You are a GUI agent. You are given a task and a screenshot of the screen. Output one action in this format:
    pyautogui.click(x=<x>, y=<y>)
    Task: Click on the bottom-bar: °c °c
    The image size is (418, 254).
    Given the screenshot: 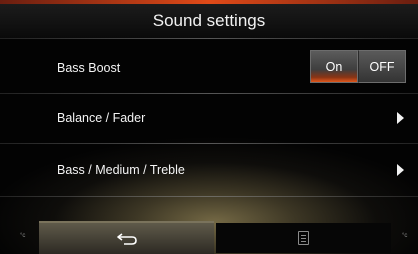 What is the action you would take?
    pyautogui.click(x=209, y=236)
    